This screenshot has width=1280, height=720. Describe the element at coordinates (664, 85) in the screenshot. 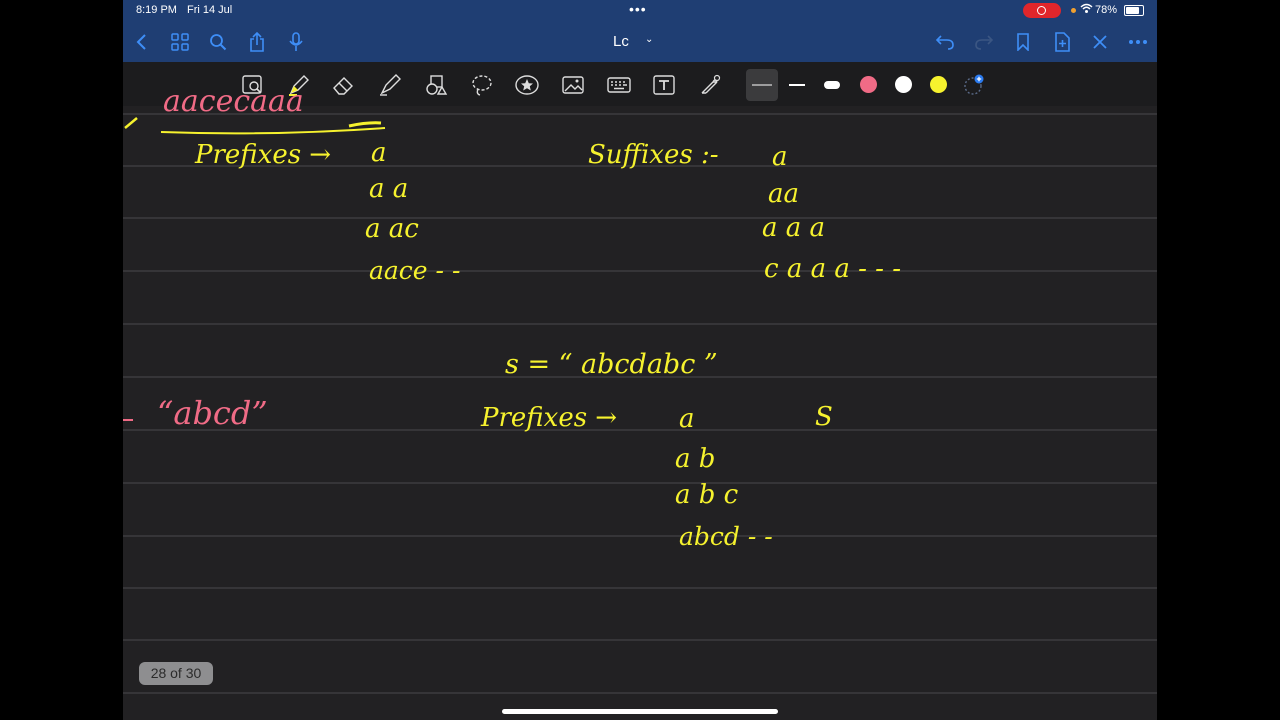

I see `text-box-icon` at that location.